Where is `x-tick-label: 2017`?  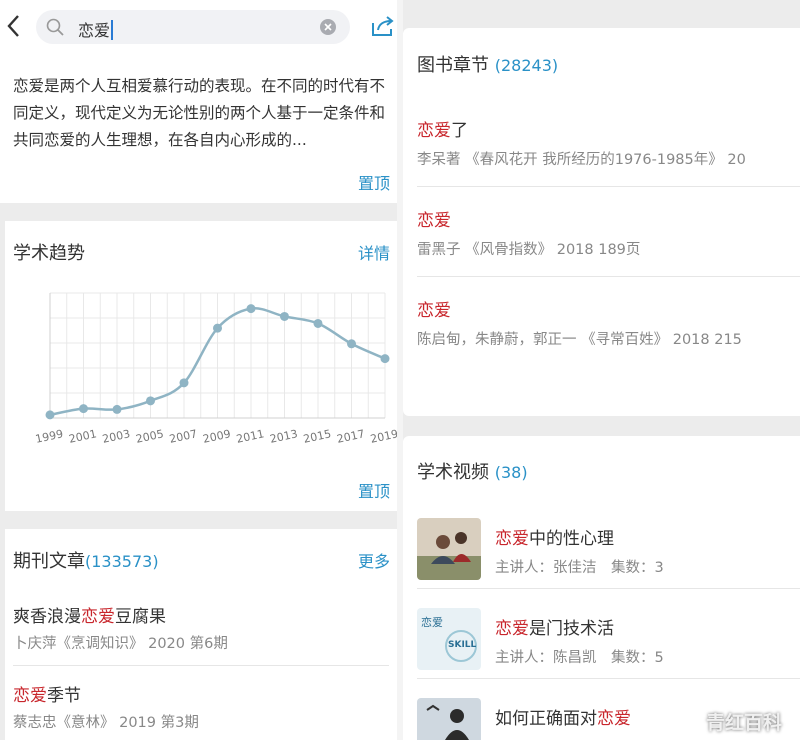
x-tick-label: 2017 is located at coordinates (351, 436).